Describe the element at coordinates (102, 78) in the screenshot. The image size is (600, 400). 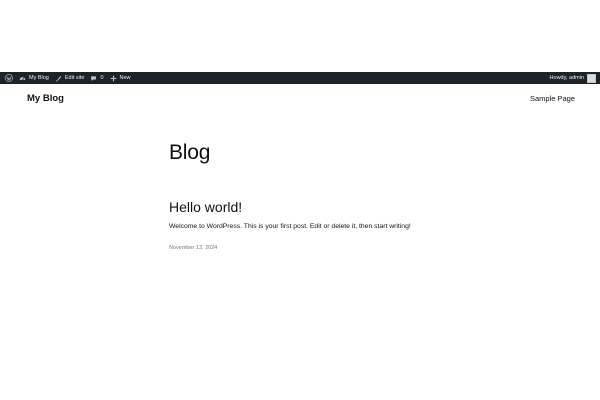
I see `comments-count: 0` at that location.